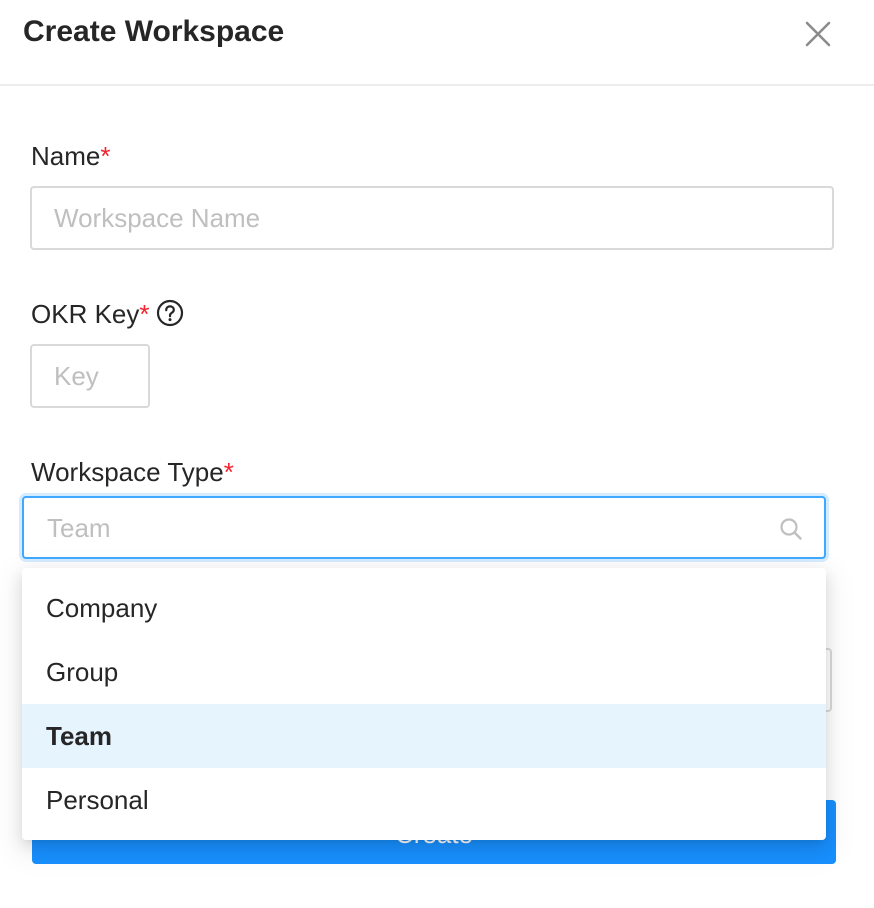 The height and width of the screenshot is (908, 874). Describe the element at coordinates (85, 314) in the screenshot. I see `okr-key-label-text: OKR Key` at that location.